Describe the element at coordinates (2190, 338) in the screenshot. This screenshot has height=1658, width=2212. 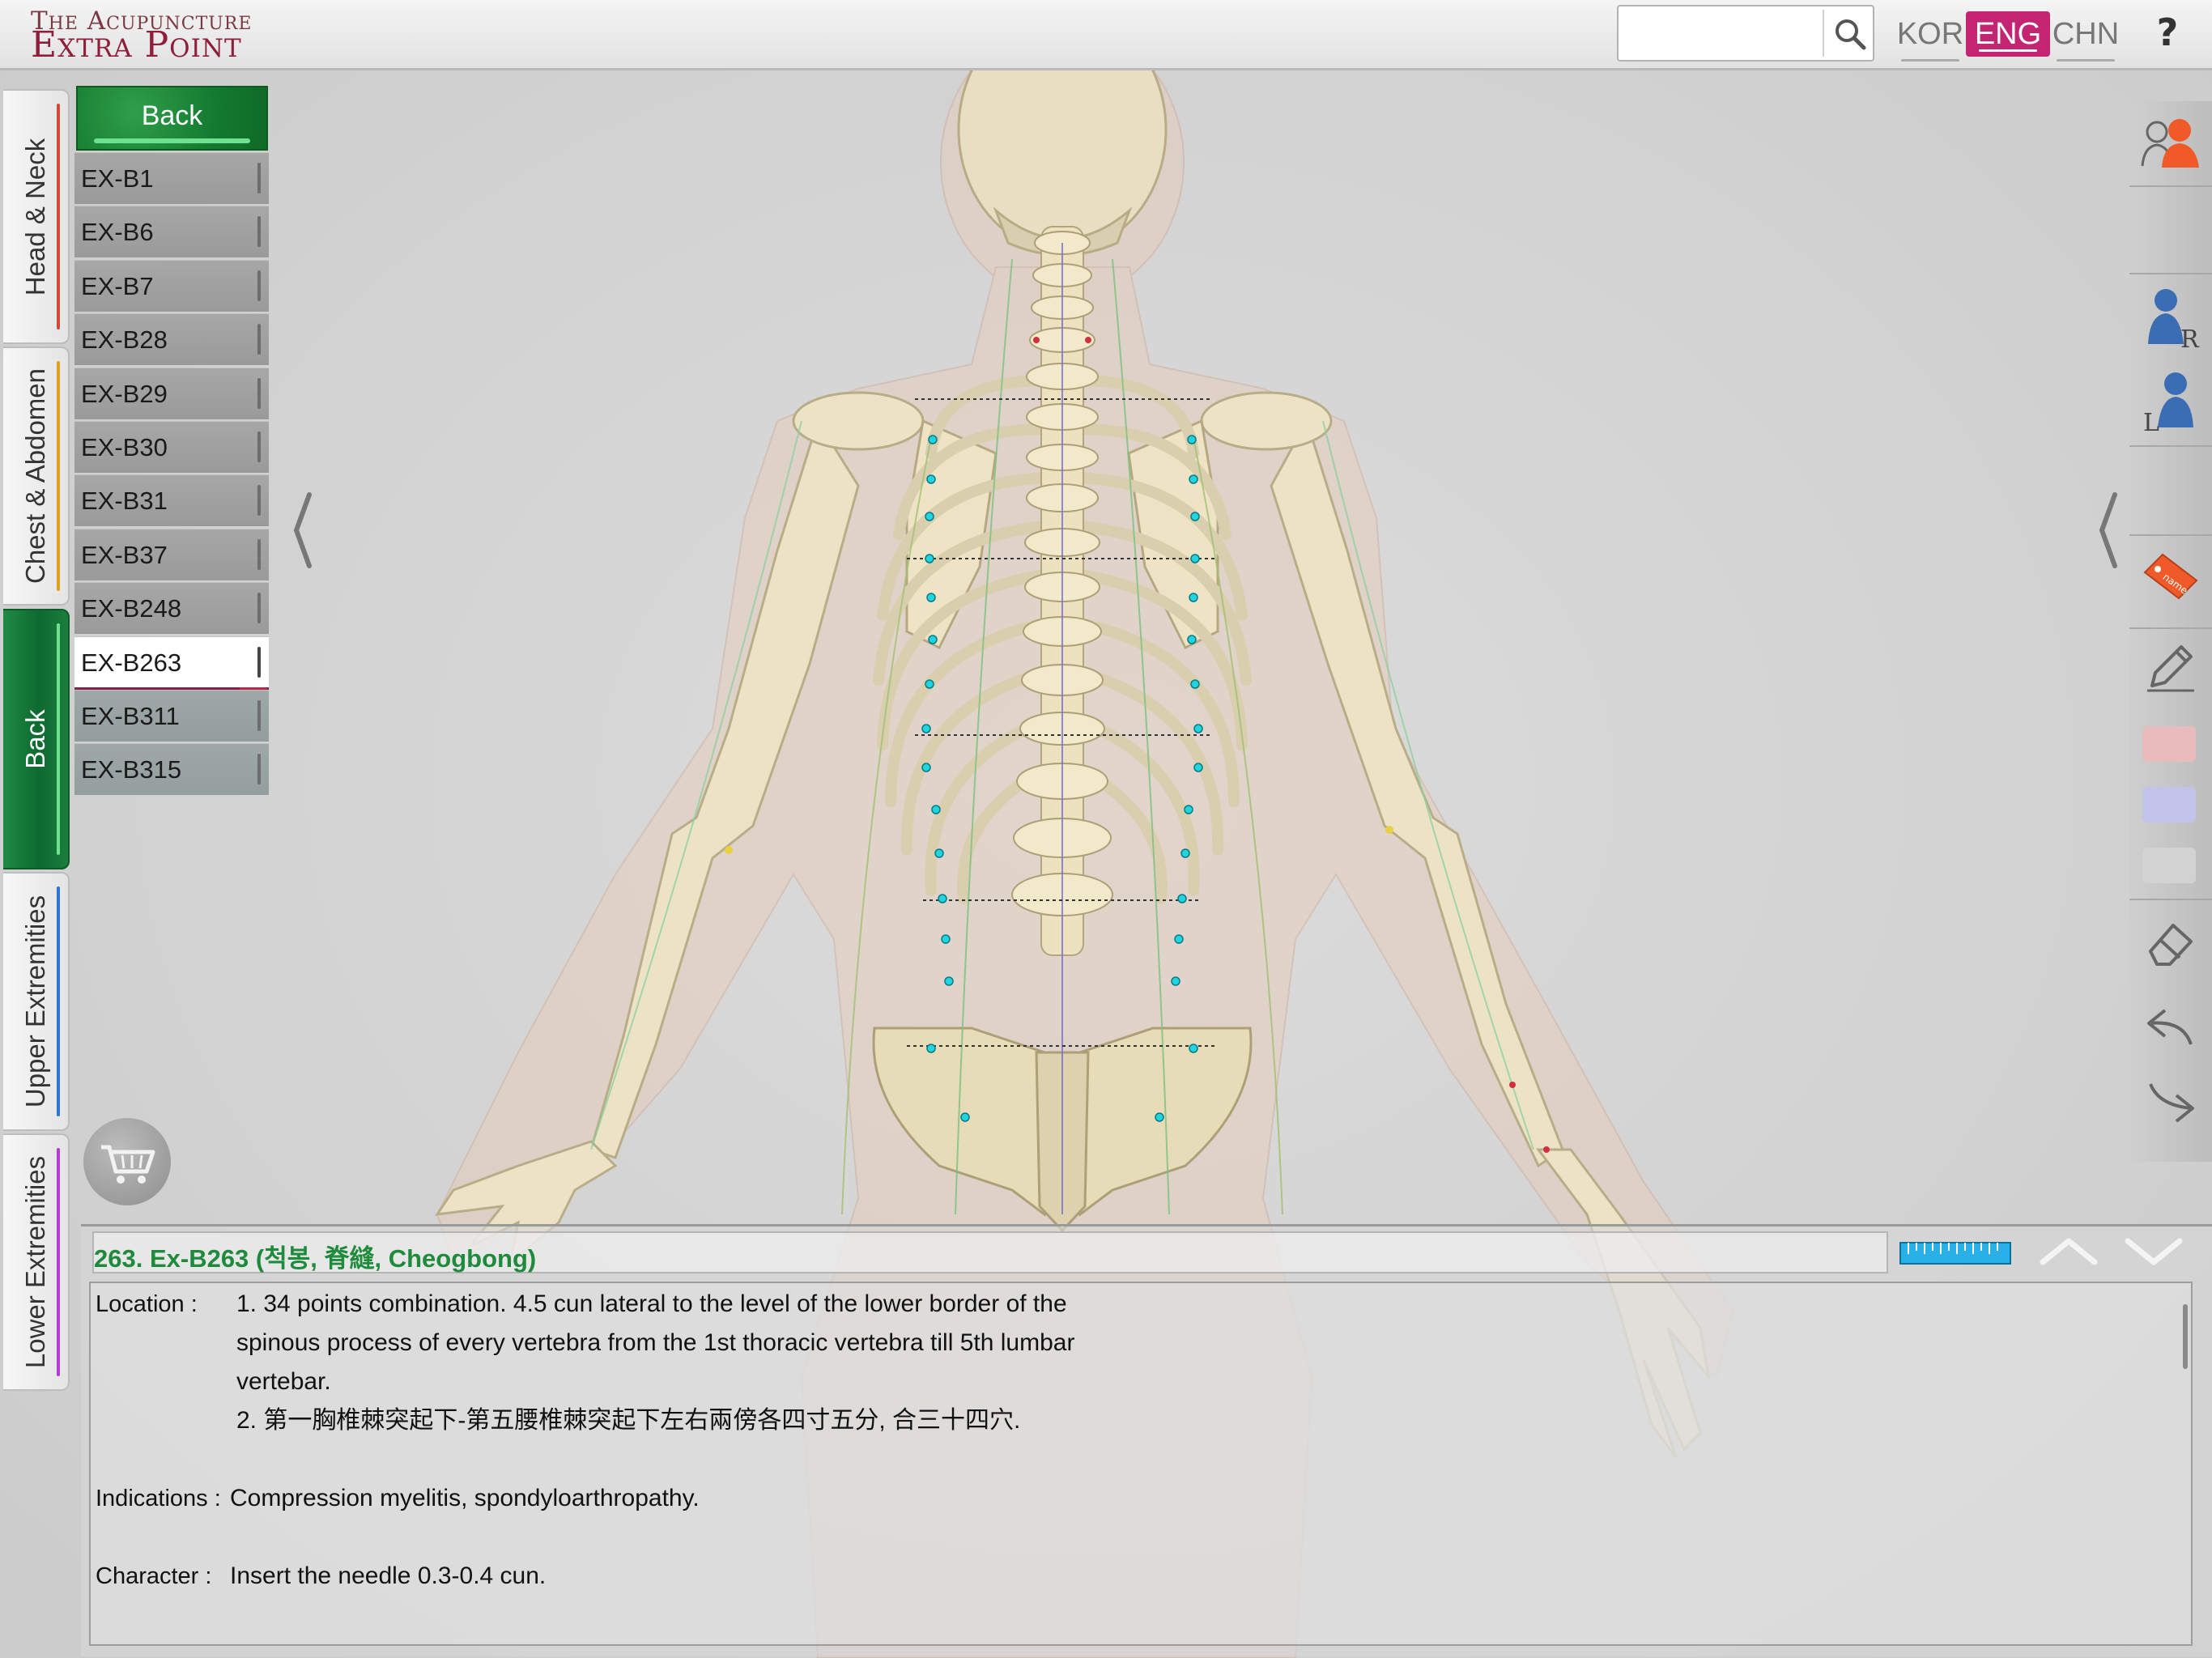
I see `svg-text: R` at that location.